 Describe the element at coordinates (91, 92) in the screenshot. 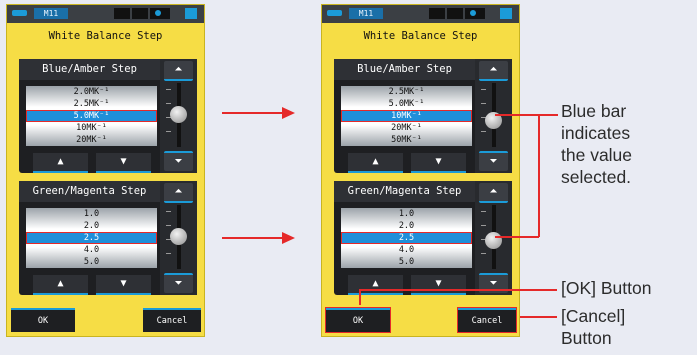

I see `list-item: 2.0MK⁻¹` at that location.